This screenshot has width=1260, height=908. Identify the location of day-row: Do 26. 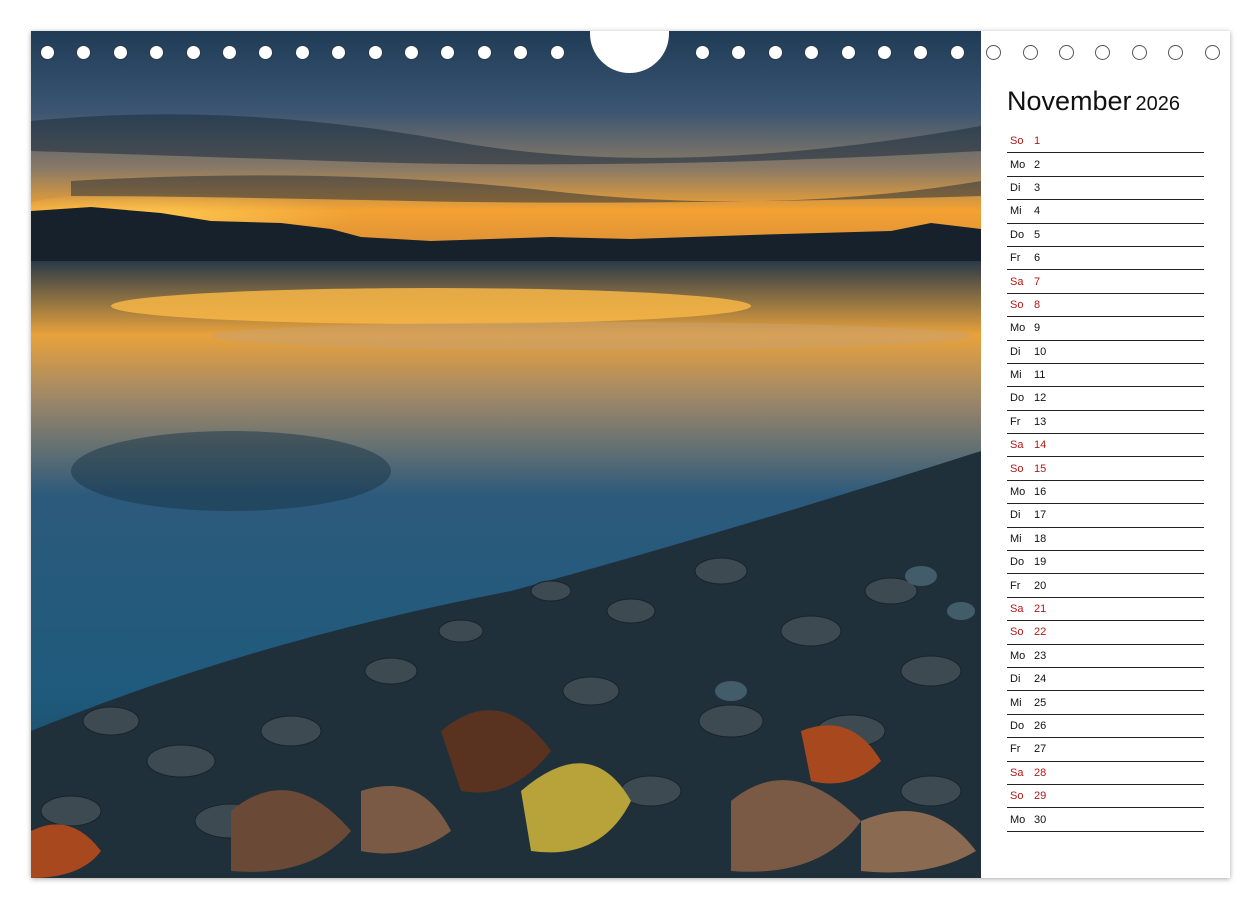
(1105, 727).